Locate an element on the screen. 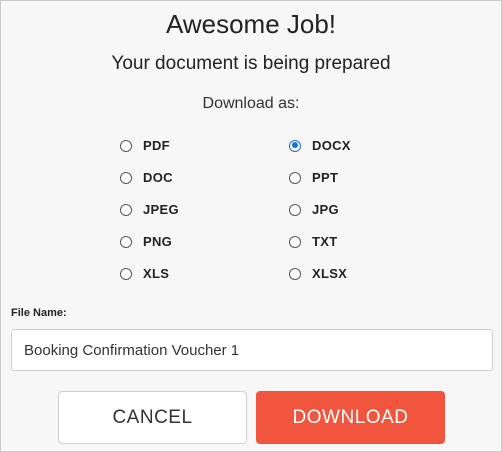  format-label: XLS is located at coordinates (156, 273).